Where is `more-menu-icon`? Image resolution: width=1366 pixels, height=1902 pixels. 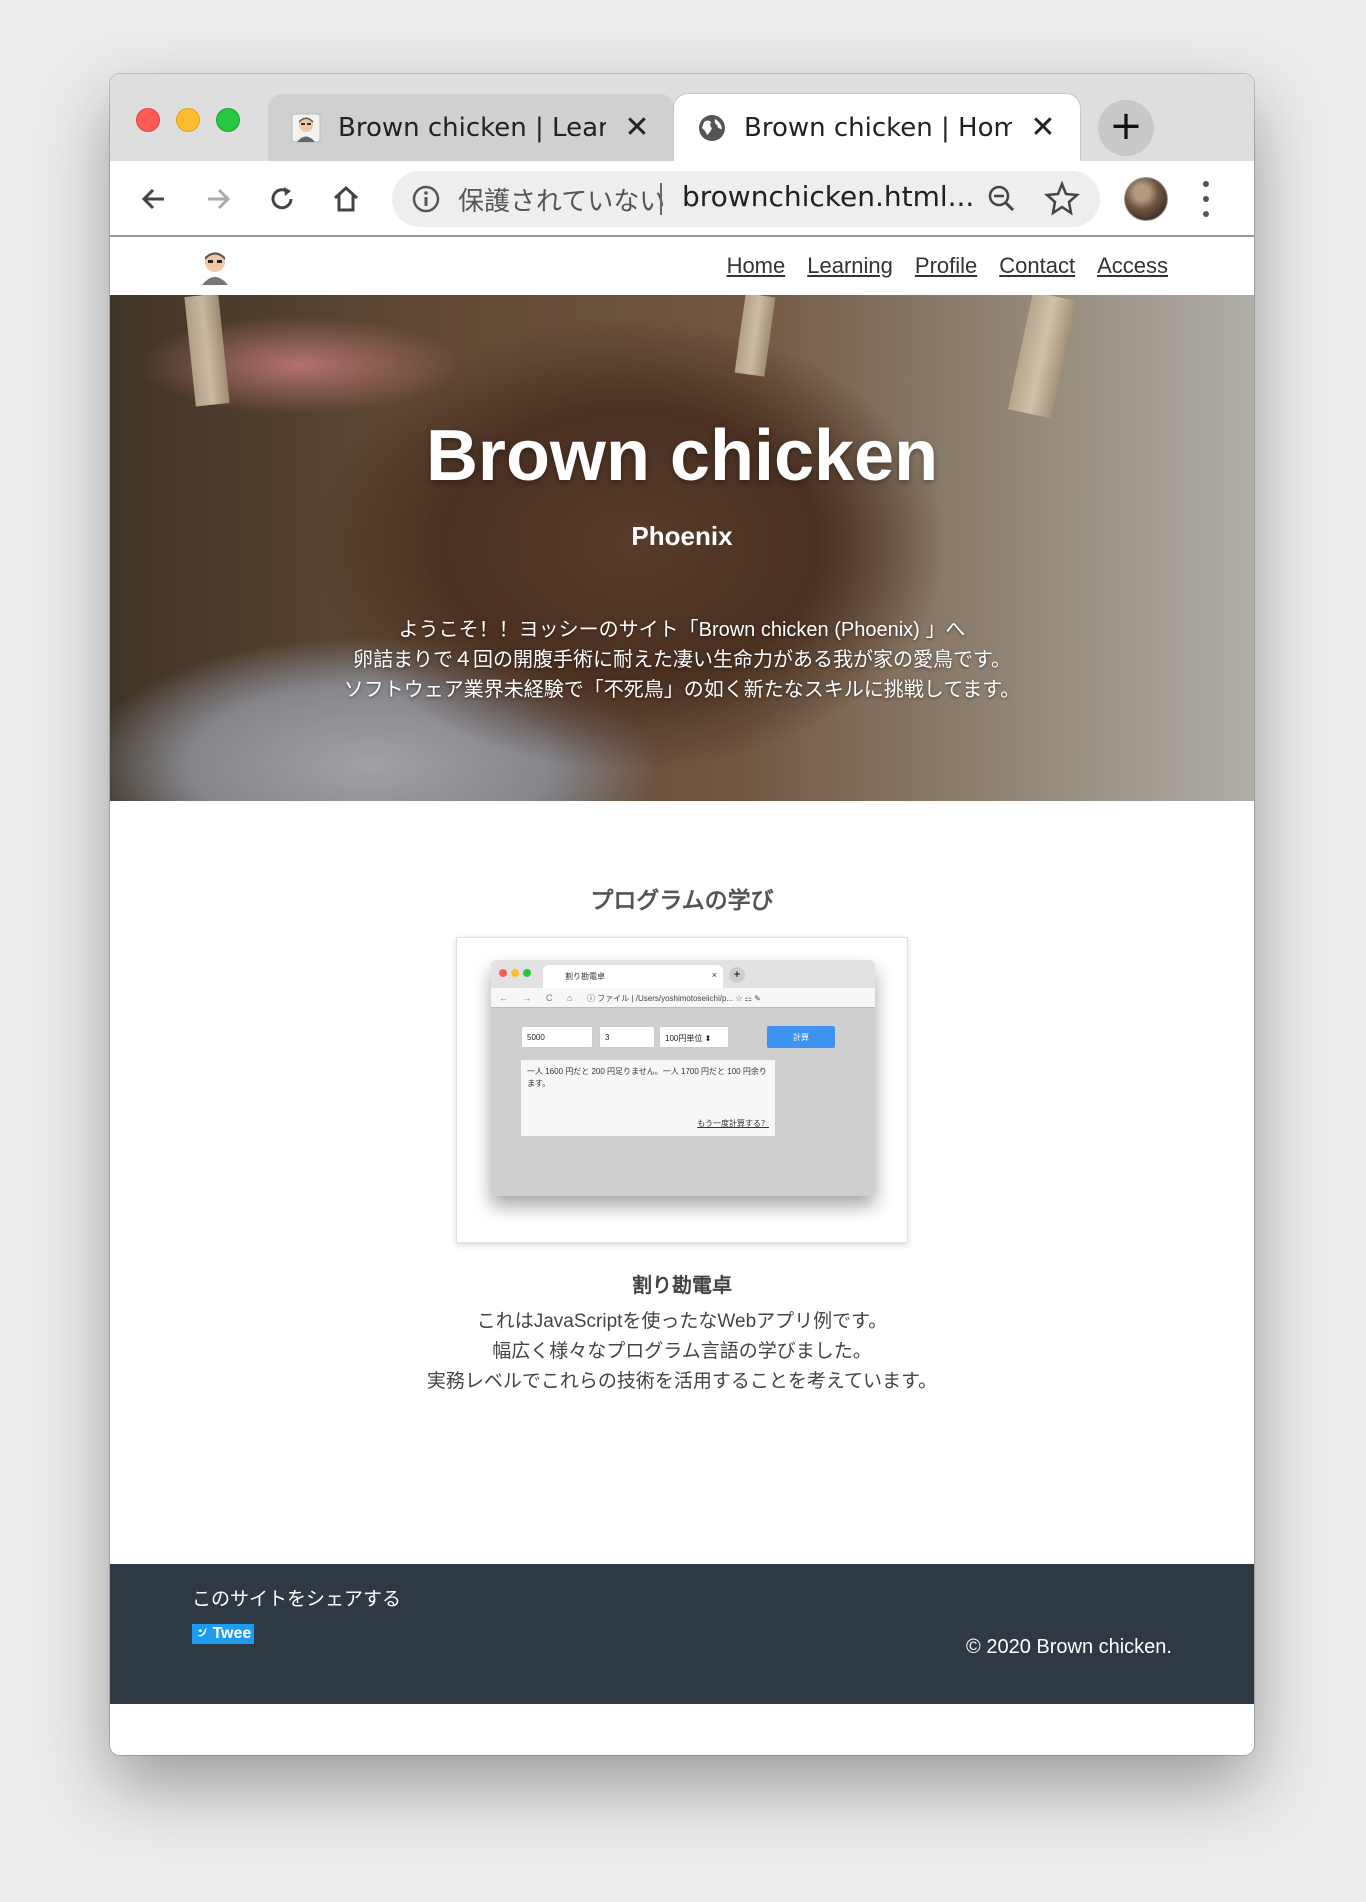 more-menu-icon is located at coordinates (1206, 199).